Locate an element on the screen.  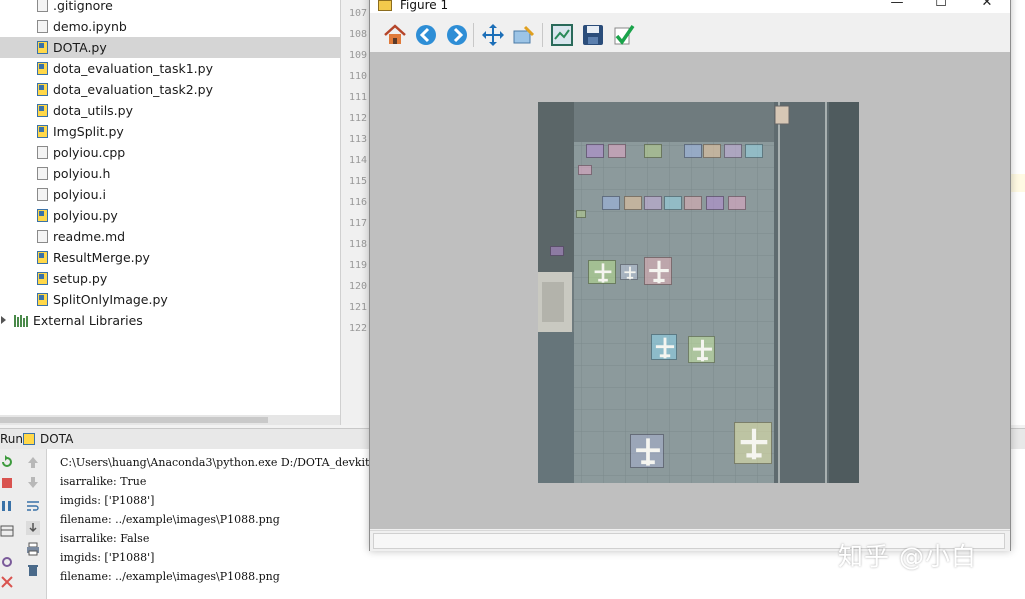
line-number: 107 is located at coordinates (357, 13).